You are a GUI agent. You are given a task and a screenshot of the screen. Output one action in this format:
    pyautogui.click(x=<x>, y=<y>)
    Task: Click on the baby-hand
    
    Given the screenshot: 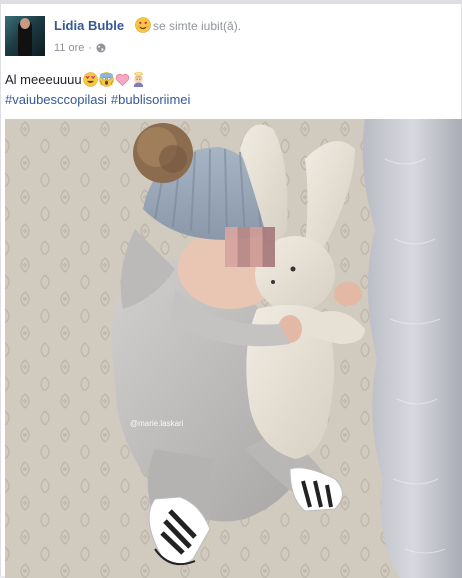 What is the action you would take?
    pyautogui.click(x=348, y=294)
    